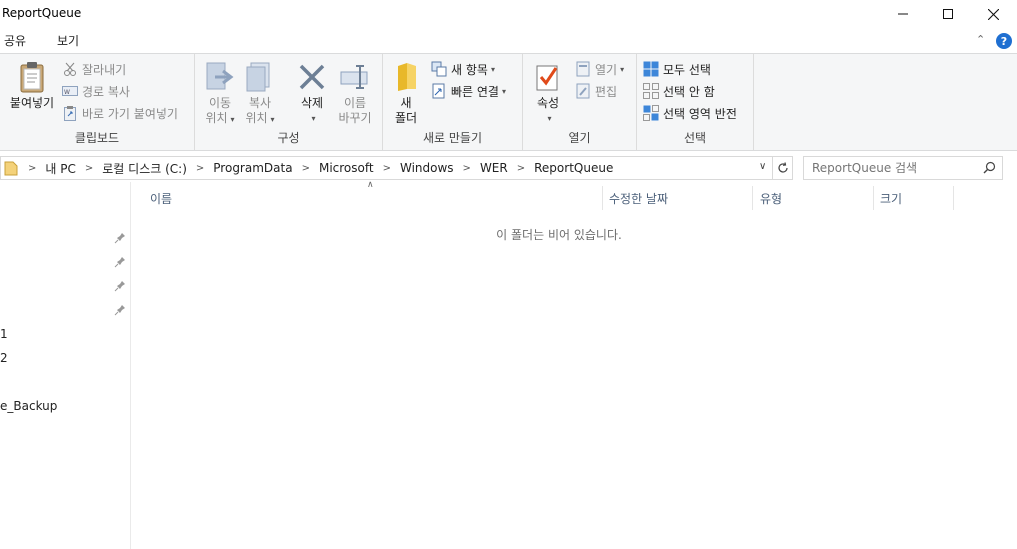  What do you see at coordinates (606, 69) in the screenshot?
I see `open-label: 열기` at bounding box center [606, 69].